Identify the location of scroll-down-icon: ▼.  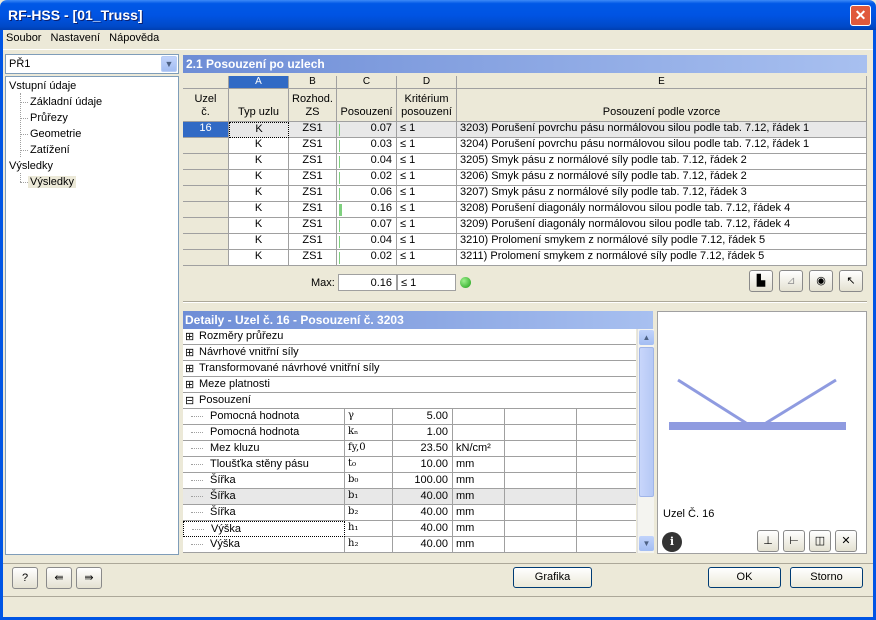
(646, 543).